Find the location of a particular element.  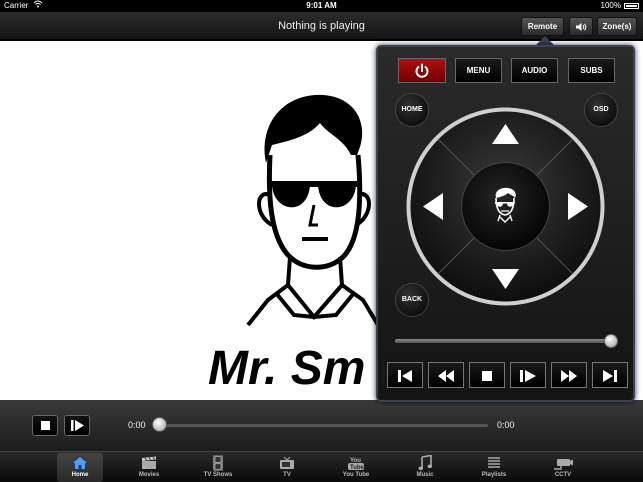

tab-movies: Movies is located at coordinates (149, 467).